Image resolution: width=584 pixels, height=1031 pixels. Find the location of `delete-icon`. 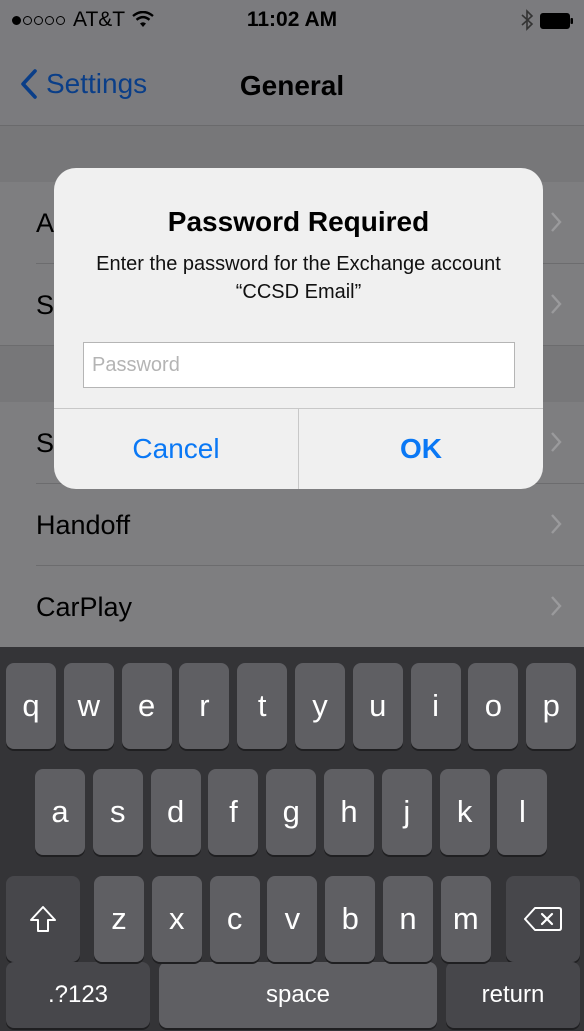

delete-icon is located at coordinates (543, 919).